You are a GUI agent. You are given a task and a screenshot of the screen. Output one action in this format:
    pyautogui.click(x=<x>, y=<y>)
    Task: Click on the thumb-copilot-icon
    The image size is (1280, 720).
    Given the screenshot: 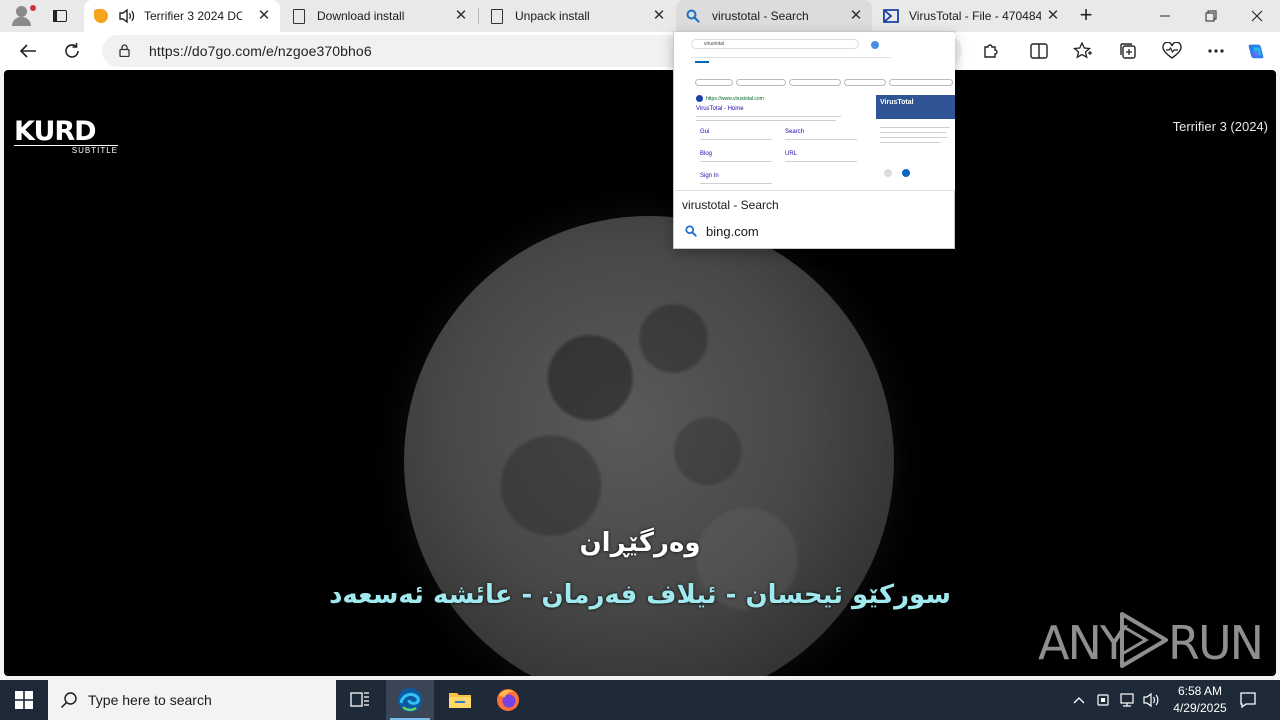 What is the action you would take?
    pyautogui.click(x=875, y=45)
    